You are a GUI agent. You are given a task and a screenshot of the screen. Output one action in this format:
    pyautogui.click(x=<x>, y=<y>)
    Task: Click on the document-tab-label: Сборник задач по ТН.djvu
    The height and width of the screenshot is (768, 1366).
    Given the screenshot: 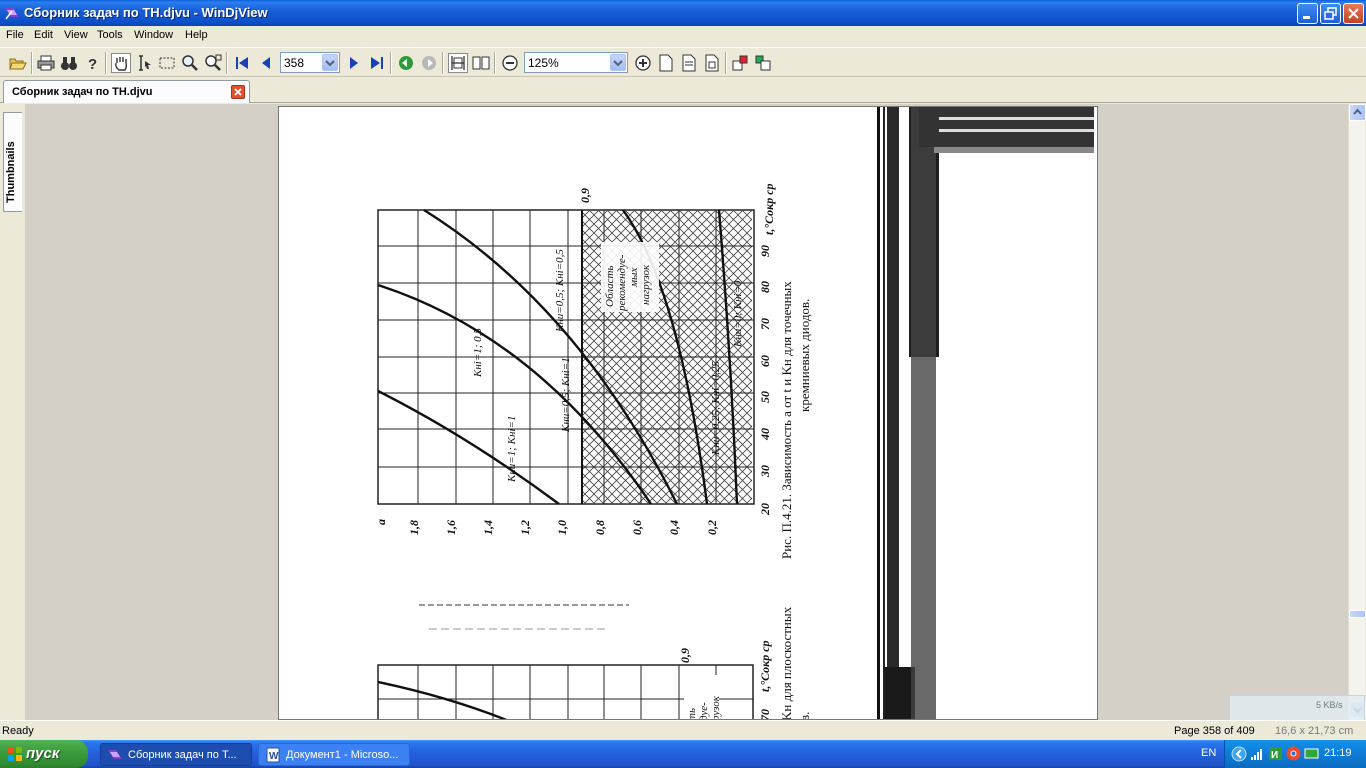 What is the action you would take?
    pyautogui.click(x=82, y=92)
    